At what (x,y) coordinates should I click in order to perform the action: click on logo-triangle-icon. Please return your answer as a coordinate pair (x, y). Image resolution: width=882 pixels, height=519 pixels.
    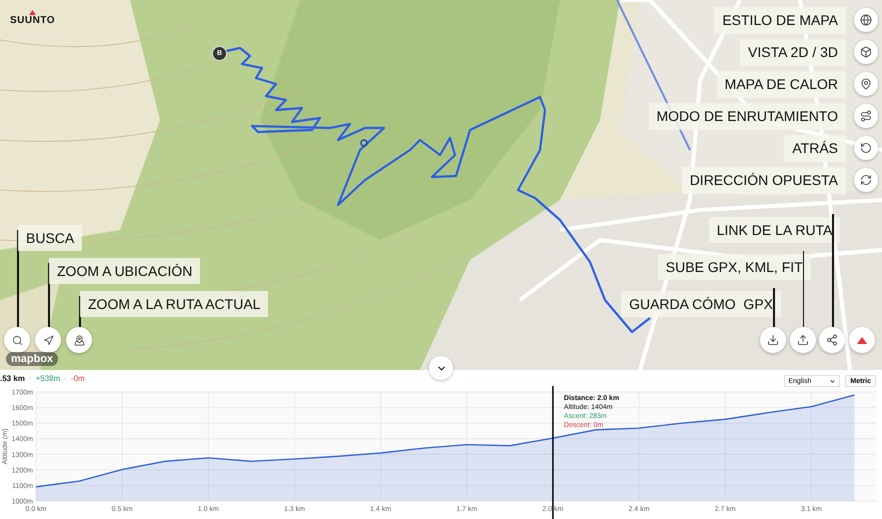
    Looking at the image, I should click on (32, 12).